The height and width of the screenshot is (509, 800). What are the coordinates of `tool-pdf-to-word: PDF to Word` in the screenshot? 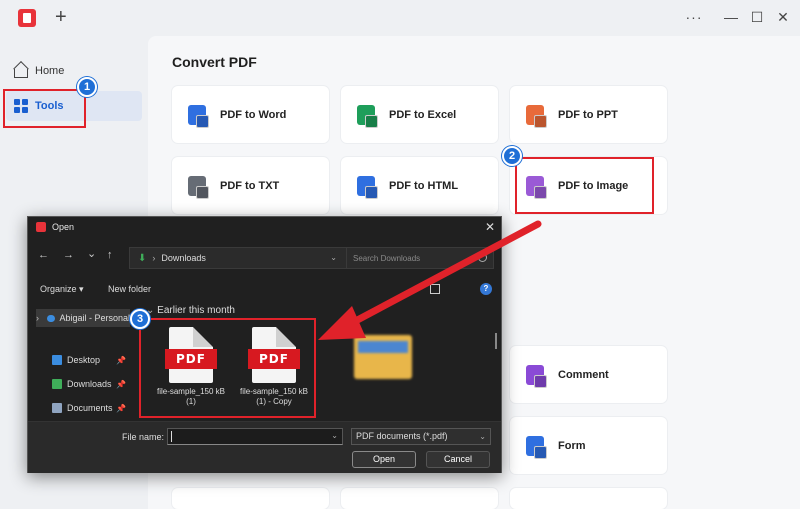 It's located at (250, 114).